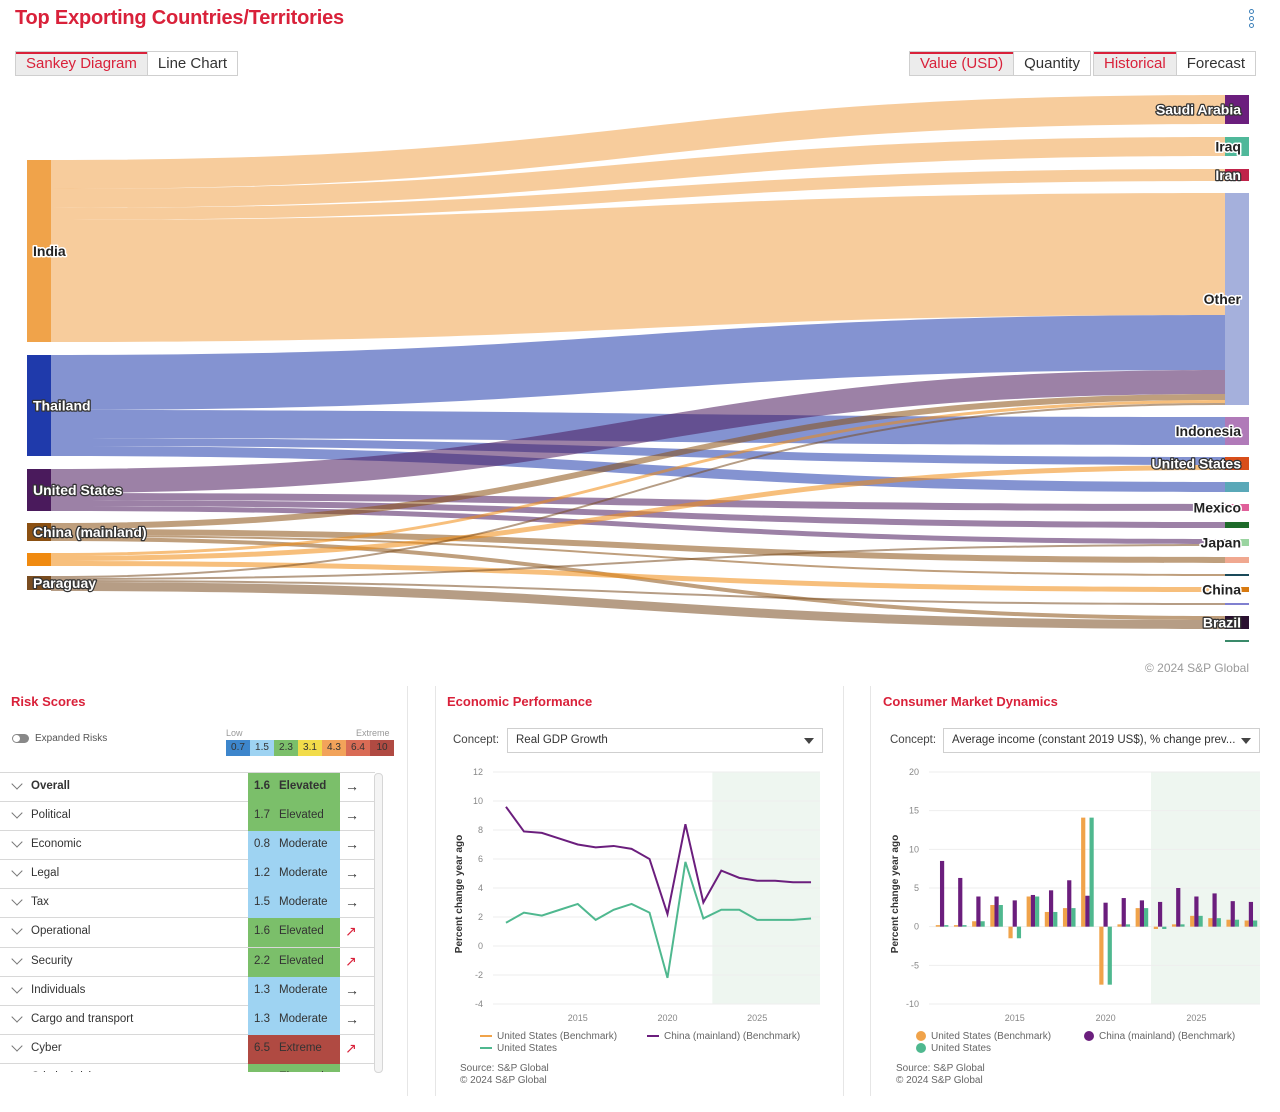 This screenshot has height=1112, width=1280. Describe the element at coordinates (942, 893) in the screenshot. I see `bar-china-mainland-benchmark-2011` at that location.